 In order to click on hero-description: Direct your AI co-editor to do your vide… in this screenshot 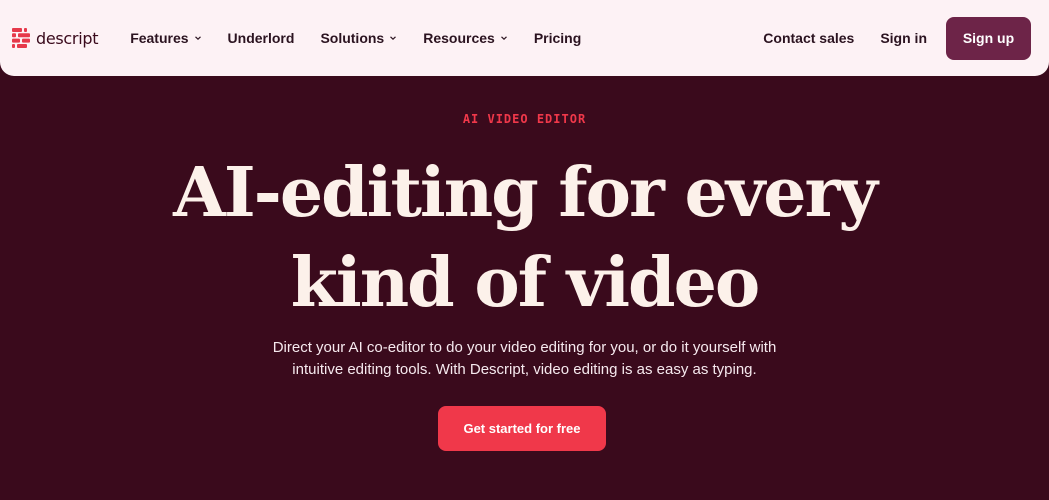, I will do `click(524, 359)`.